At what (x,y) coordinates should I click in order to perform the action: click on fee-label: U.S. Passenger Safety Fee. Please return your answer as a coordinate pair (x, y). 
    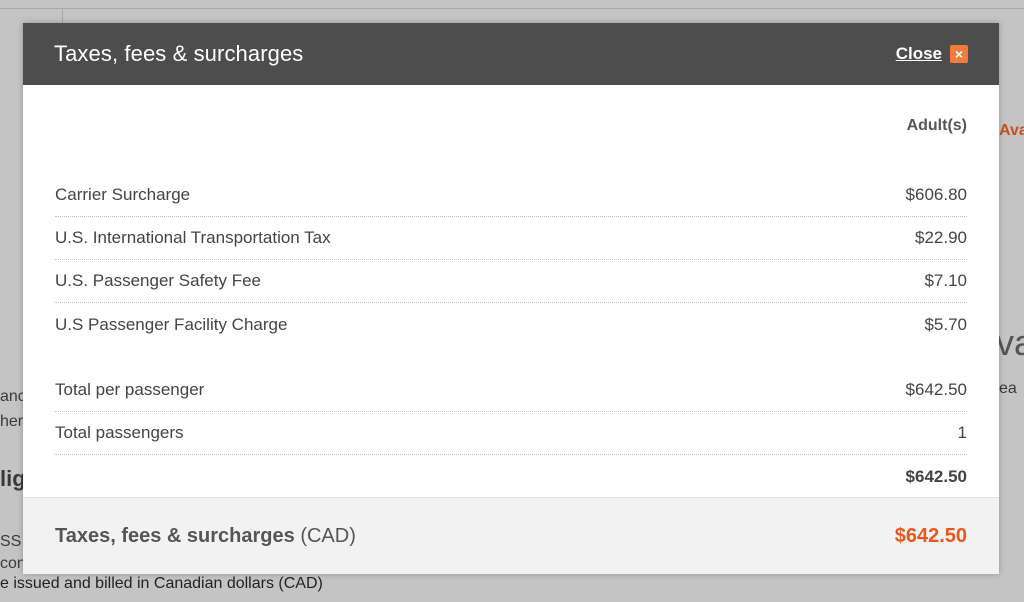
    Looking at the image, I should click on (158, 280).